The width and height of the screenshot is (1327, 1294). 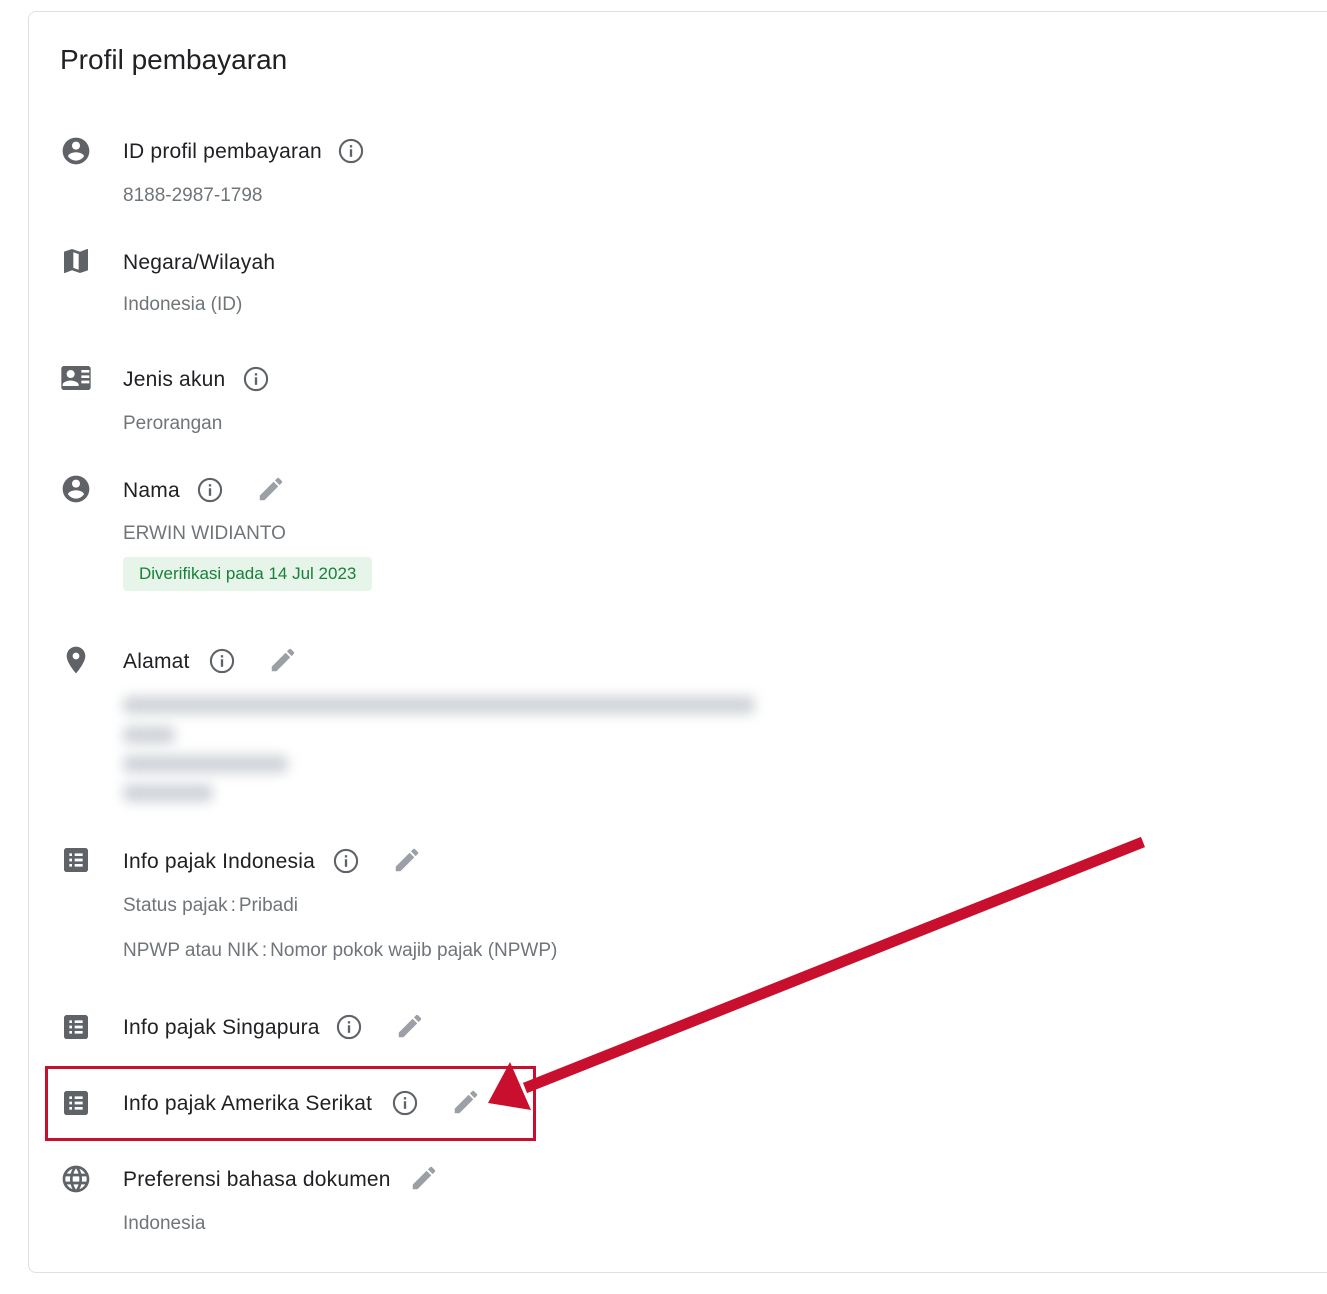 What do you see at coordinates (817, 973) in the screenshot?
I see `annotation-arrow` at bounding box center [817, 973].